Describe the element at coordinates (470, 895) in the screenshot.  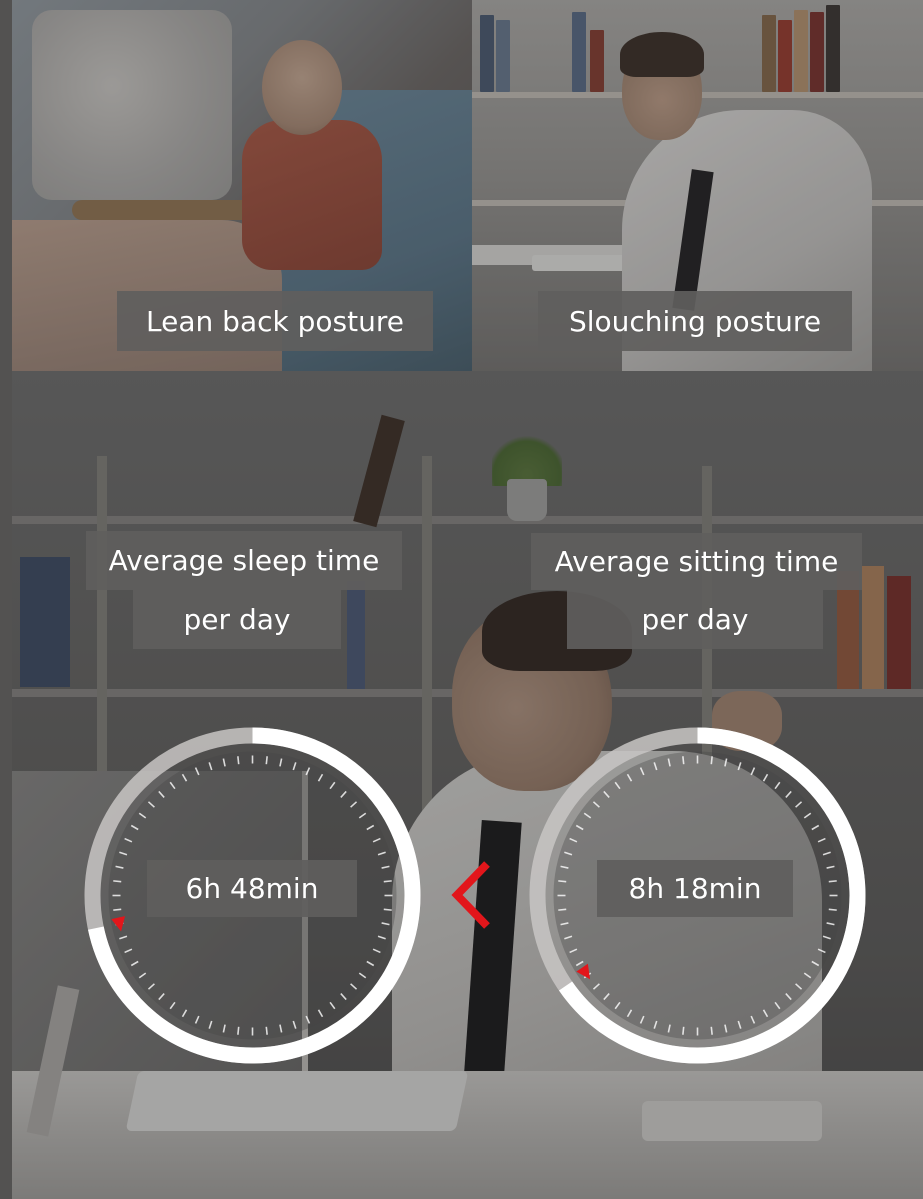
I see `less-than-chevron-icon` at that location.